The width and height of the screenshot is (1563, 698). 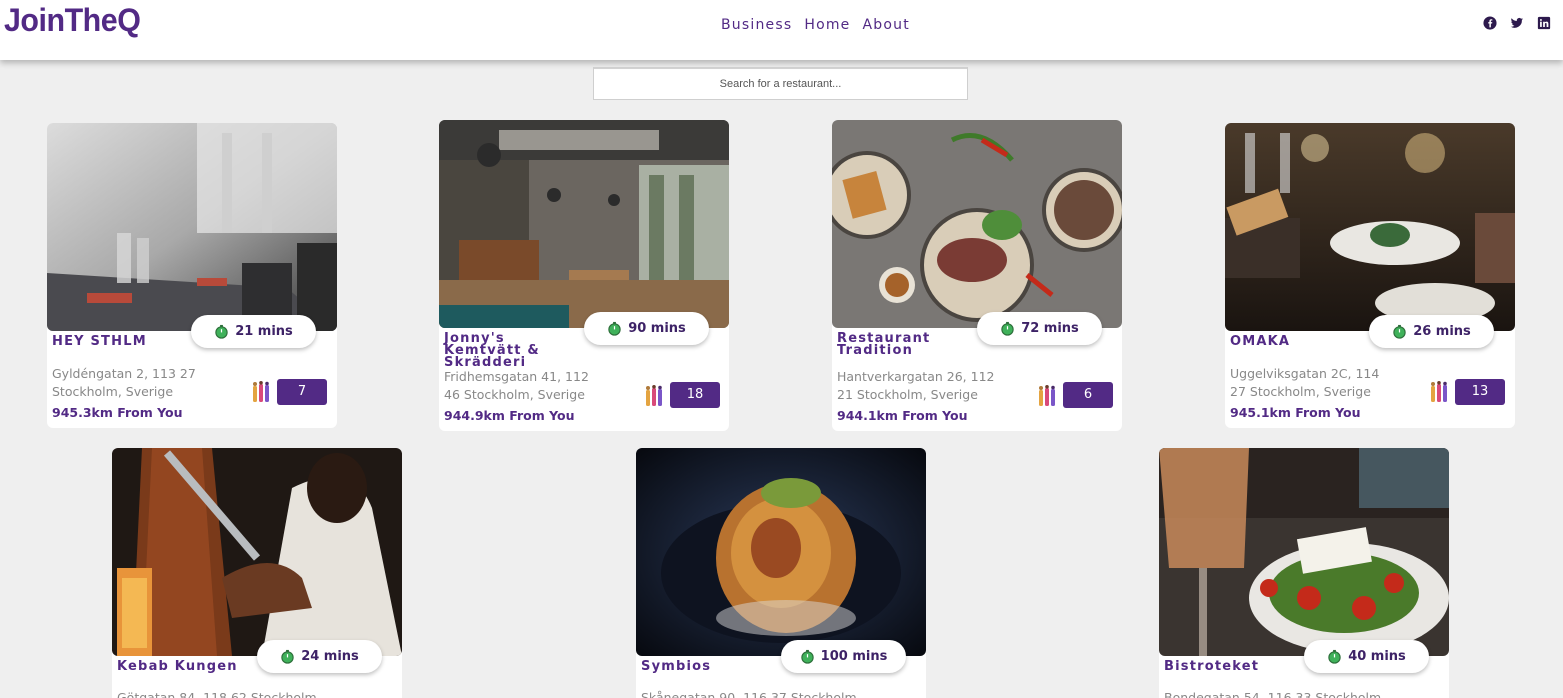 I want to click on wait-time: 21 mins, so click(x=264, y=331).